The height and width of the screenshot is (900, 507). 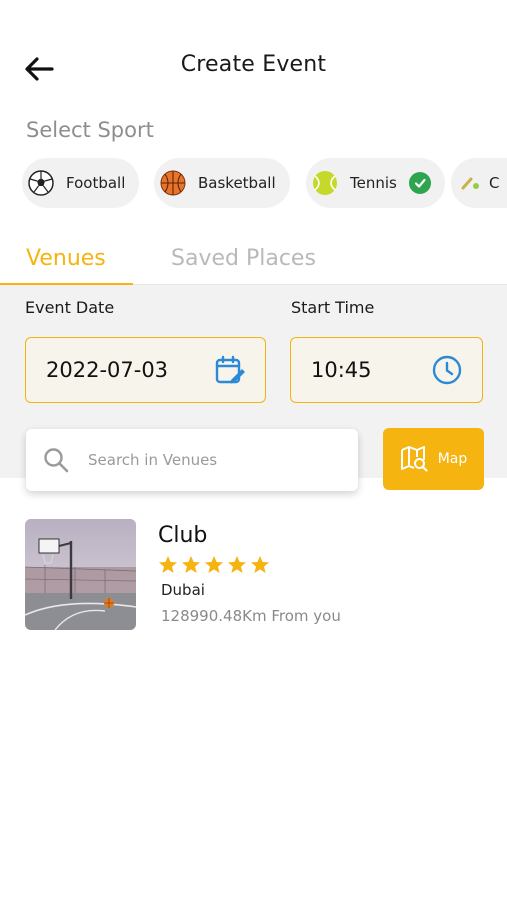 What do you see at coordinates (41, 183) in the screenshot?
I see `football-icon` at bounding box center [41, 183].